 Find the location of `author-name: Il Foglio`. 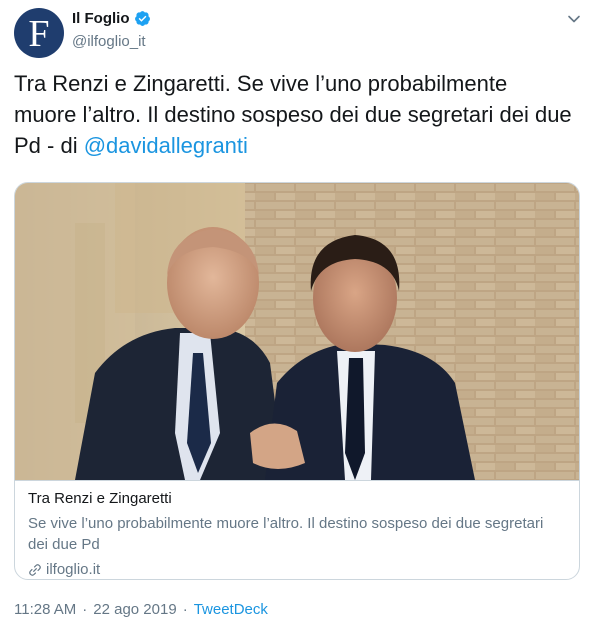

author-name: Il Foglio is located at coordinates (111, 18).